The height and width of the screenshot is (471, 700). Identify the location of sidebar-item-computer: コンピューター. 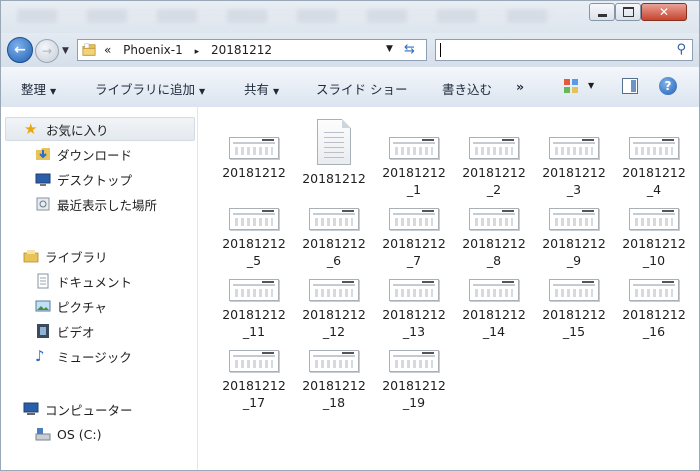
(78, 409).